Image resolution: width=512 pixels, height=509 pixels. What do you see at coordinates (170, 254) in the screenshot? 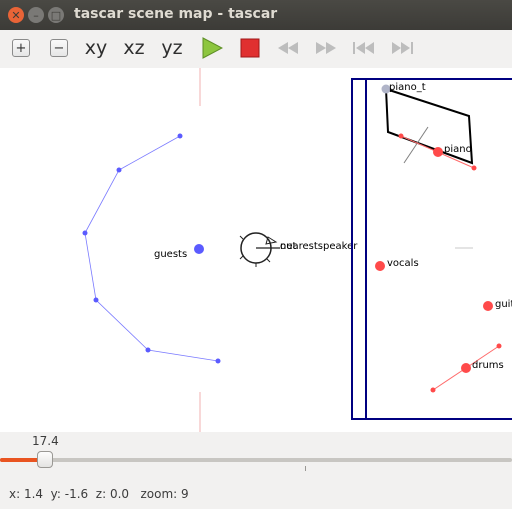
I see `guests-label: guests` at bounding box center [170, 254].